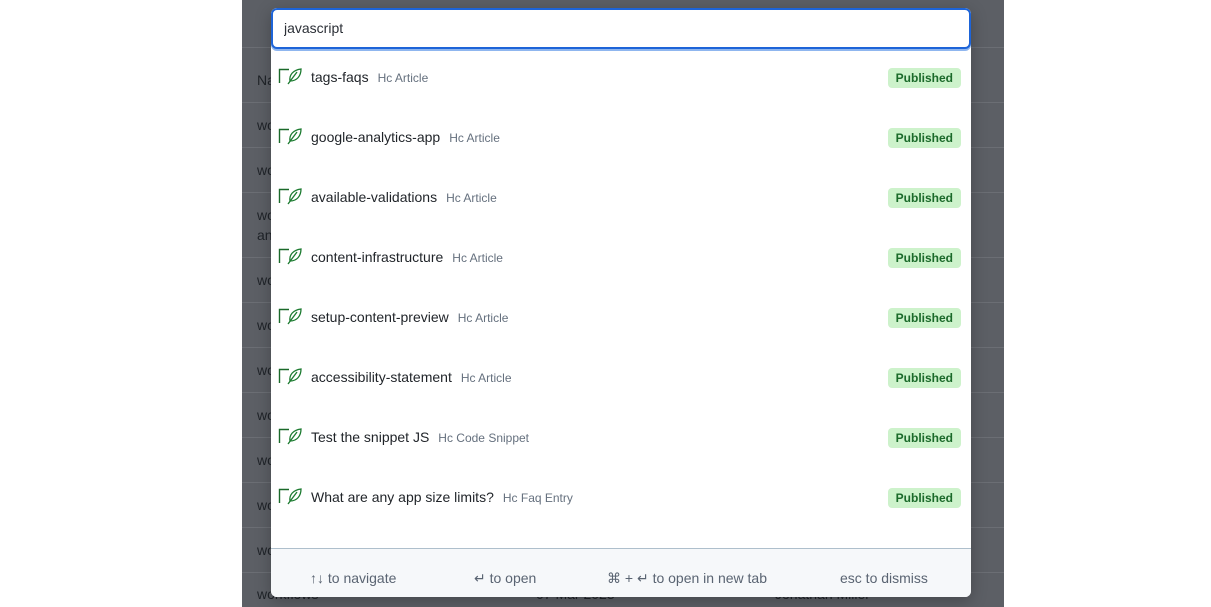 The image size is (1211, 607). What do you see at coordinates (621, 318) in the screenshot?
I see `result-item: setup-content-preview Hc Article Published` at bounding box center [621, 318].